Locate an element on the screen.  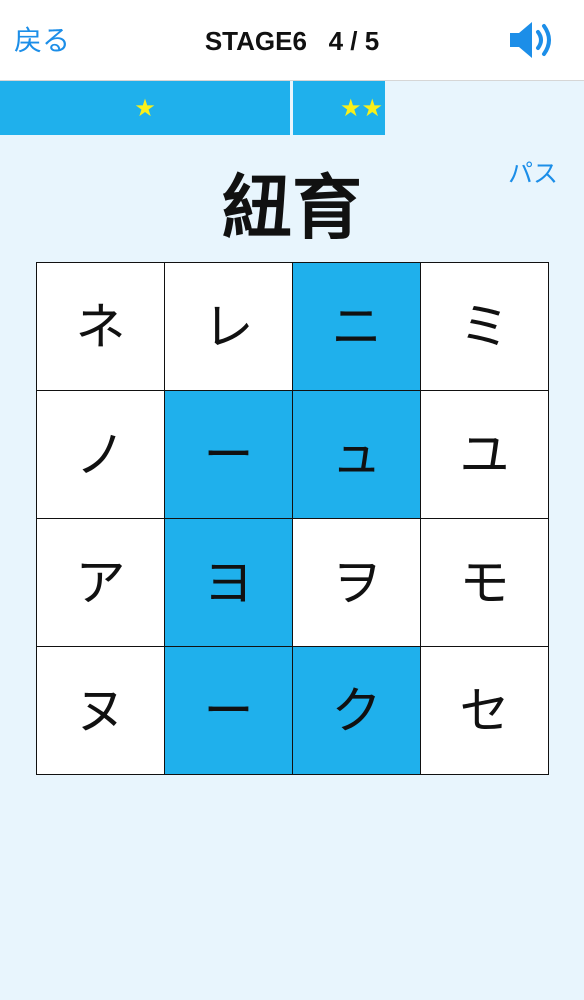
grid-cell: ミ is located at coordinates (484, 326).